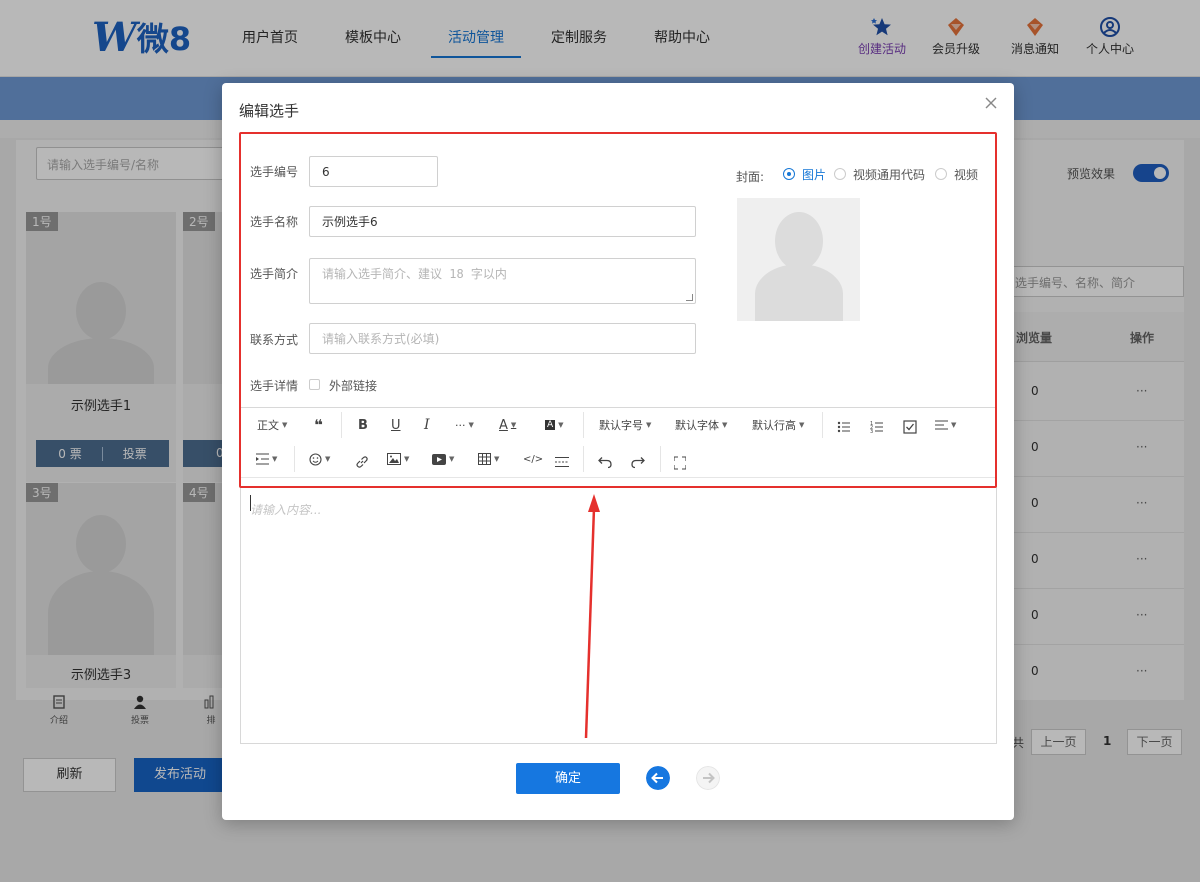 The height and width of the screenshot is (882, 1200). I want to click on redo-icon, so click(638, 462).